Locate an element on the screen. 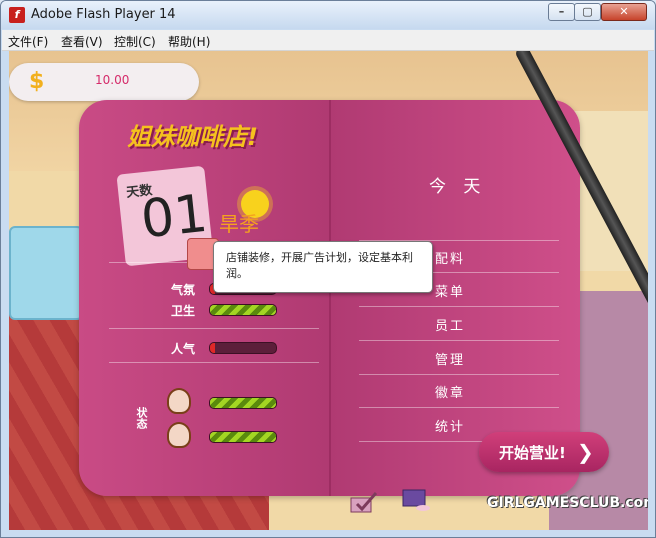 This screenshot has height=538, width=656. popularity-bar is located at coordinates (243, 348).